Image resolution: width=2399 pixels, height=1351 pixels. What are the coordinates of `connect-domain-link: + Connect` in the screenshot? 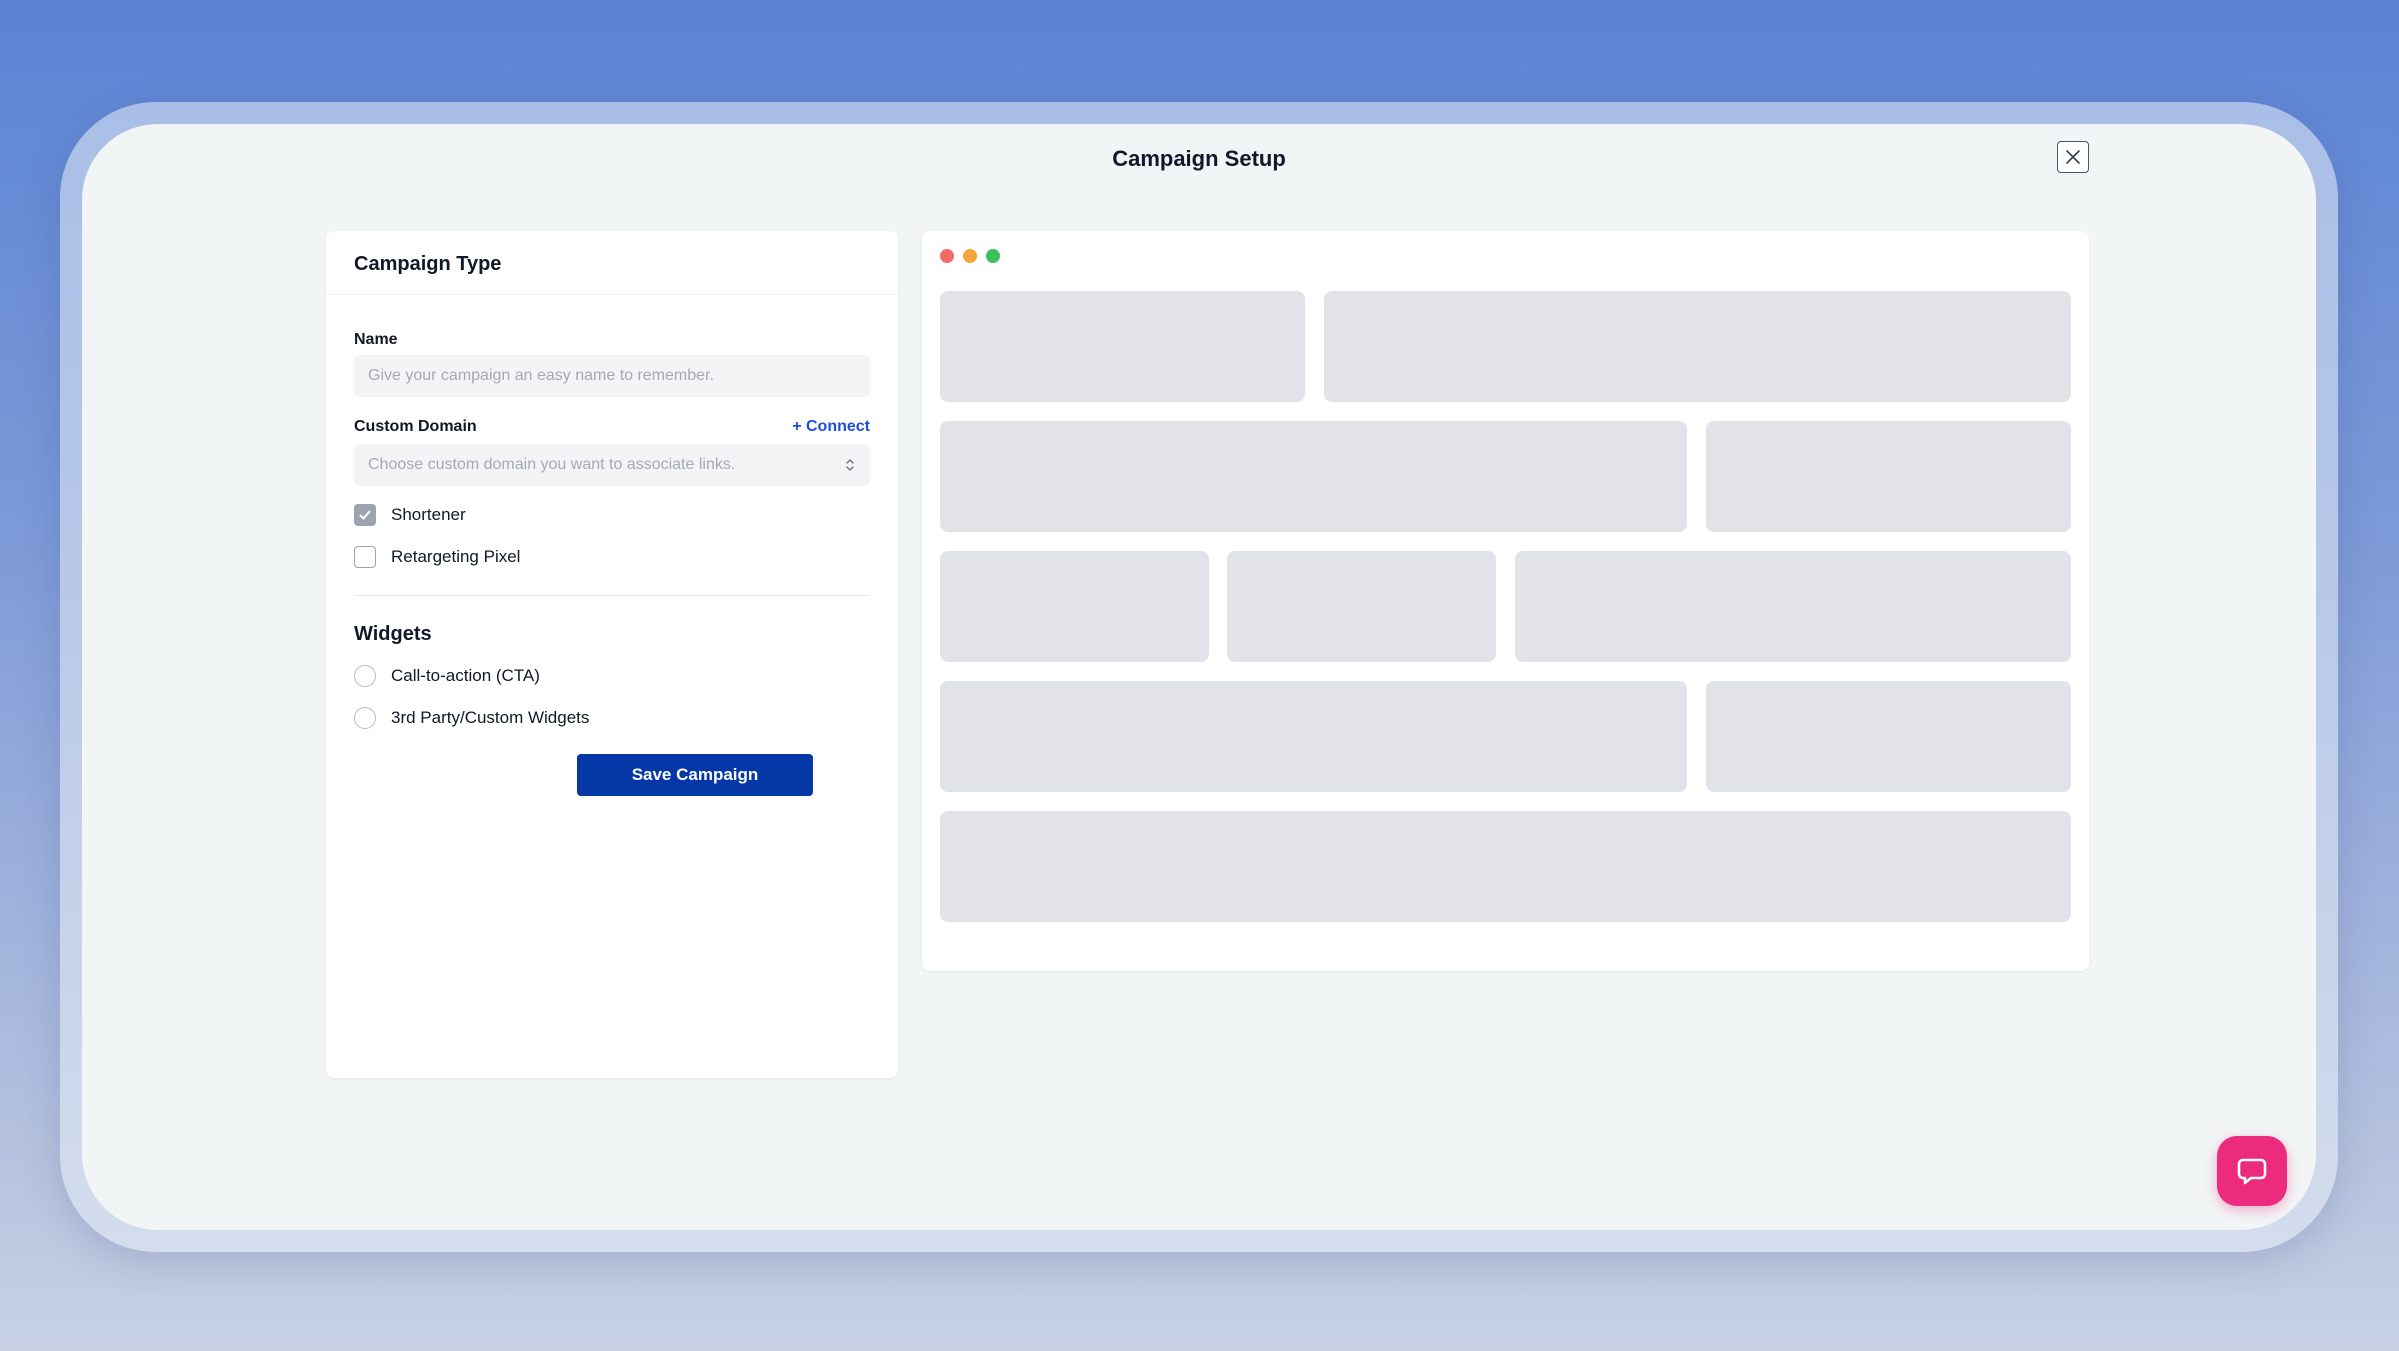 It's located at (831, 427).